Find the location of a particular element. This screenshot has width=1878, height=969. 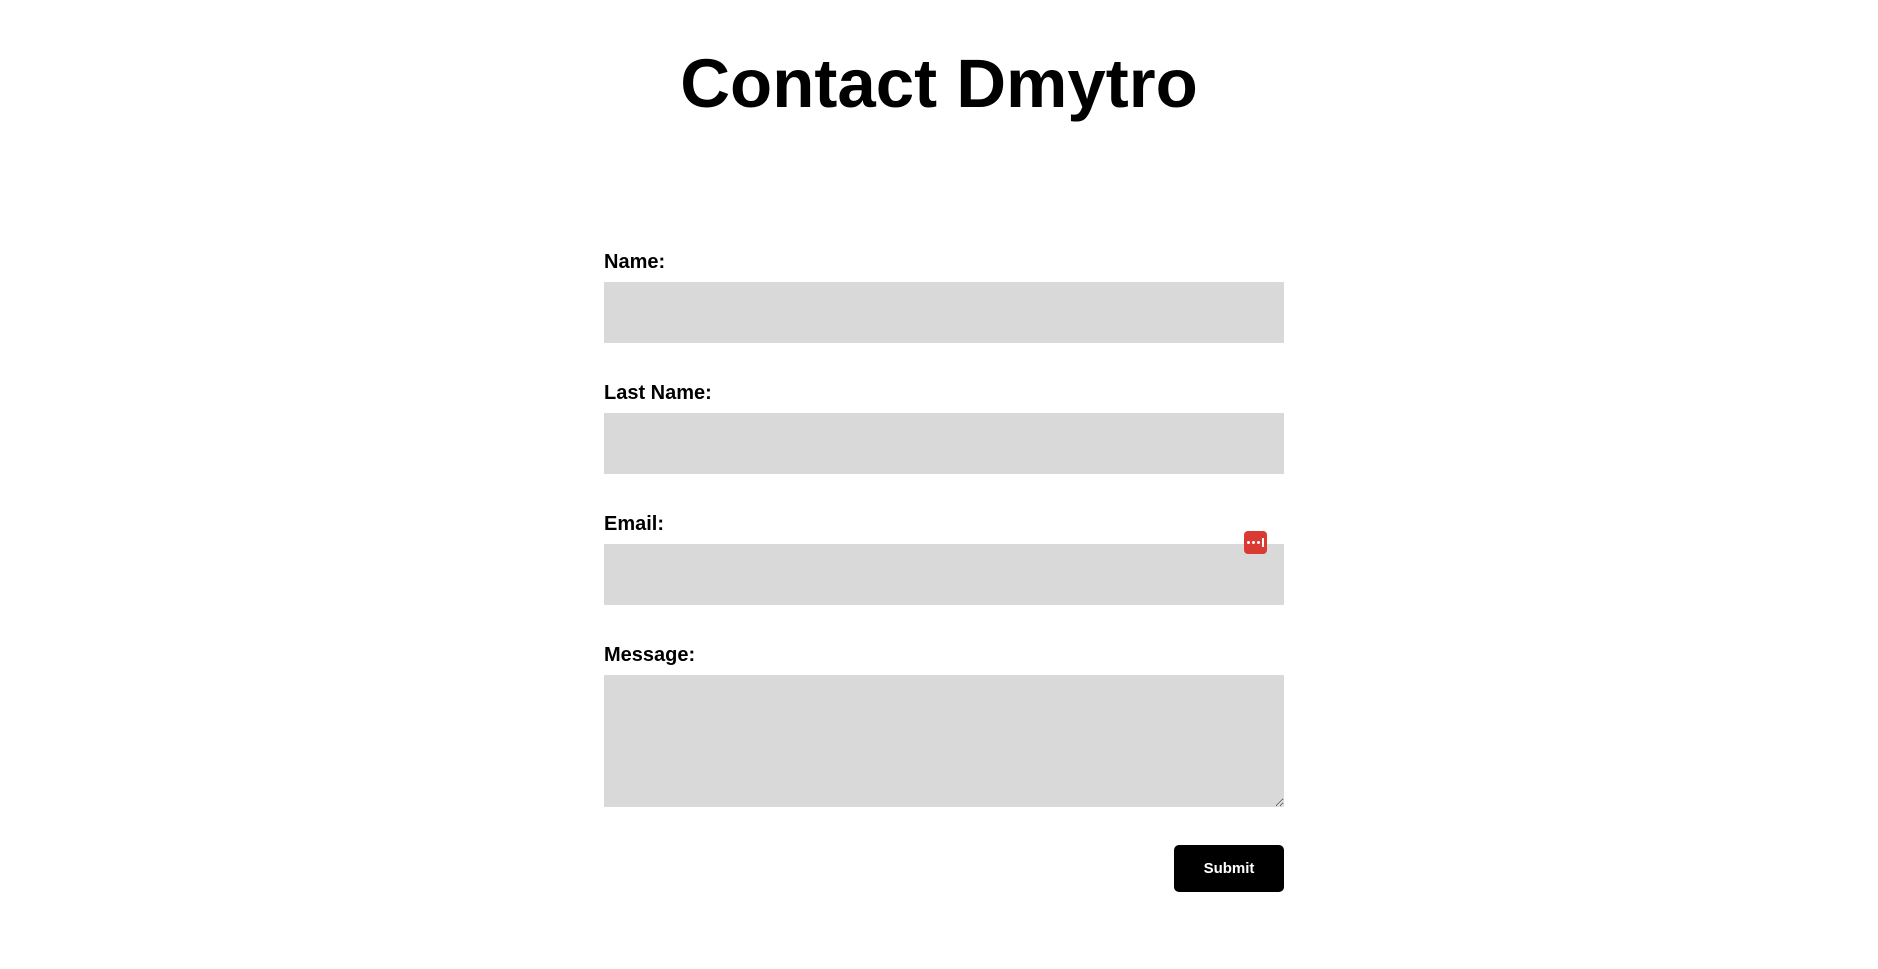

last-name-input is located at coordinates (944, 443).